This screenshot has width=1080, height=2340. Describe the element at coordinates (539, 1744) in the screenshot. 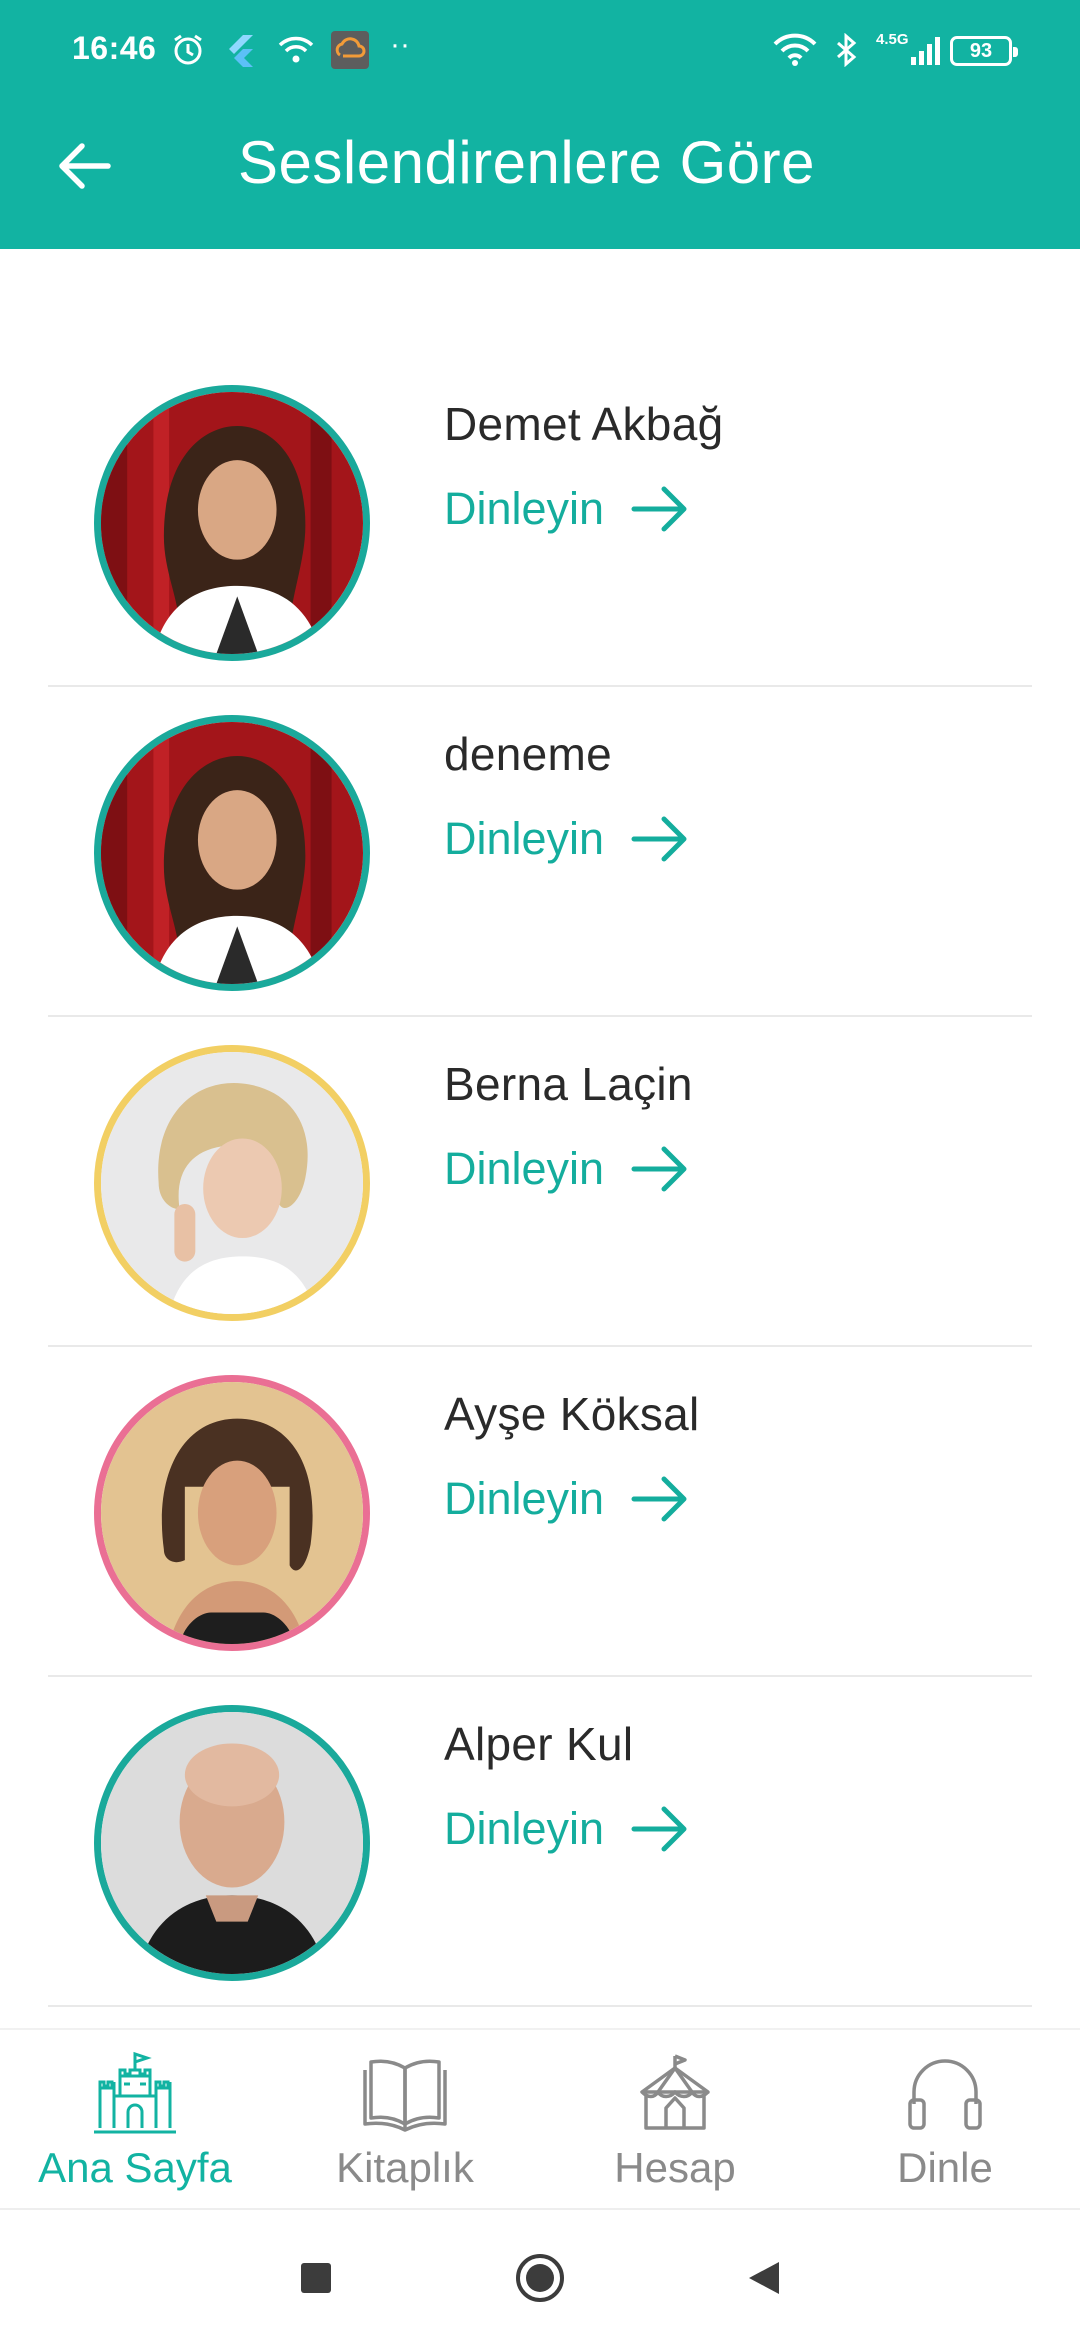

I see `narrator-name: Alper Kul` at that location.